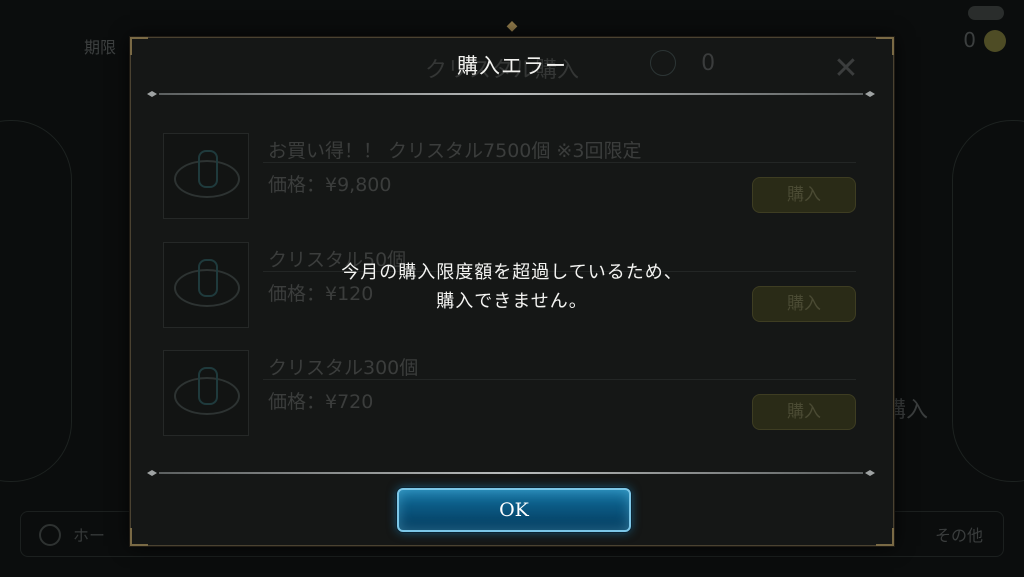 This screenshot has height=577, width=1024. What do you see at coordinates (995, 41) in the screenshot?
I see `gold-coin-icon` at bounding box center [995, 41].